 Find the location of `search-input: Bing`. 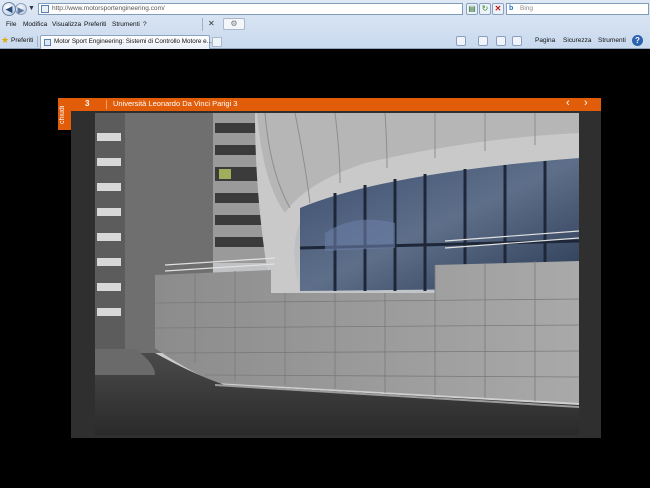

search-input: Bing is located at coordinates (526, 9).